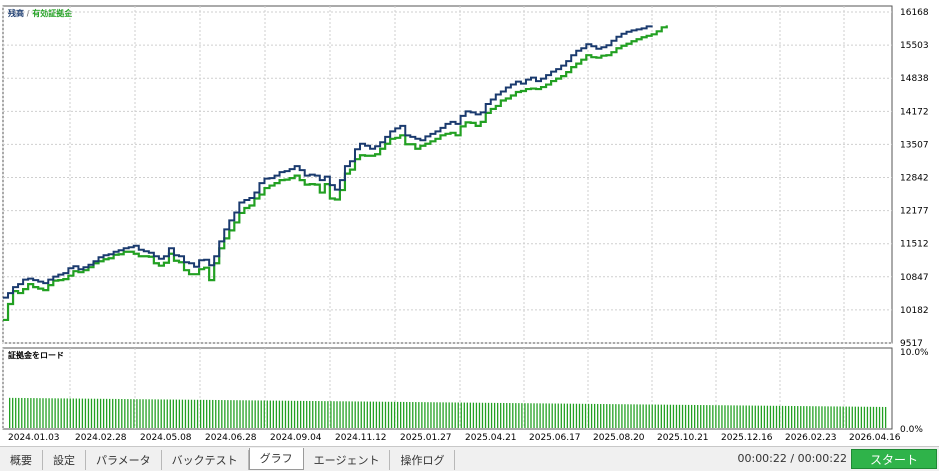 The image size is (939, 471). I want to click on tab-1: 設定, so click(64, 459).